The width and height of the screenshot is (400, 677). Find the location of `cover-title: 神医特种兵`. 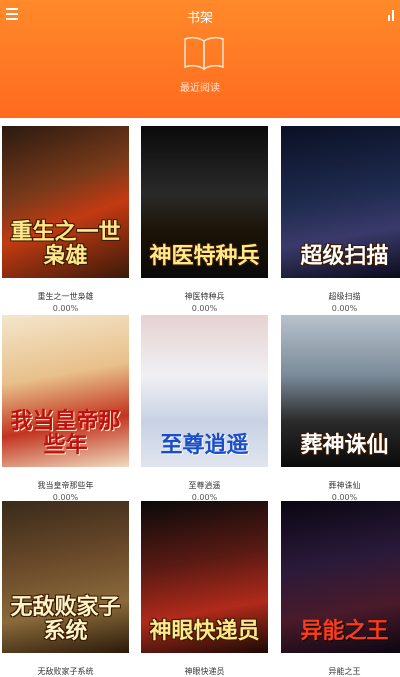

cover-title: 神医特种兵 is located at coordinates (204, 256).